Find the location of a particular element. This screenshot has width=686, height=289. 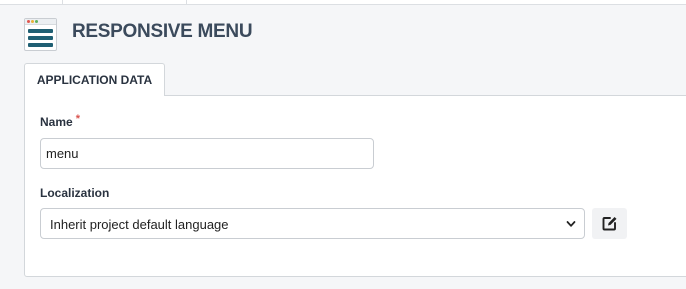

page-title: RESPONSIVE MENU is located at coordinates (162, 31).